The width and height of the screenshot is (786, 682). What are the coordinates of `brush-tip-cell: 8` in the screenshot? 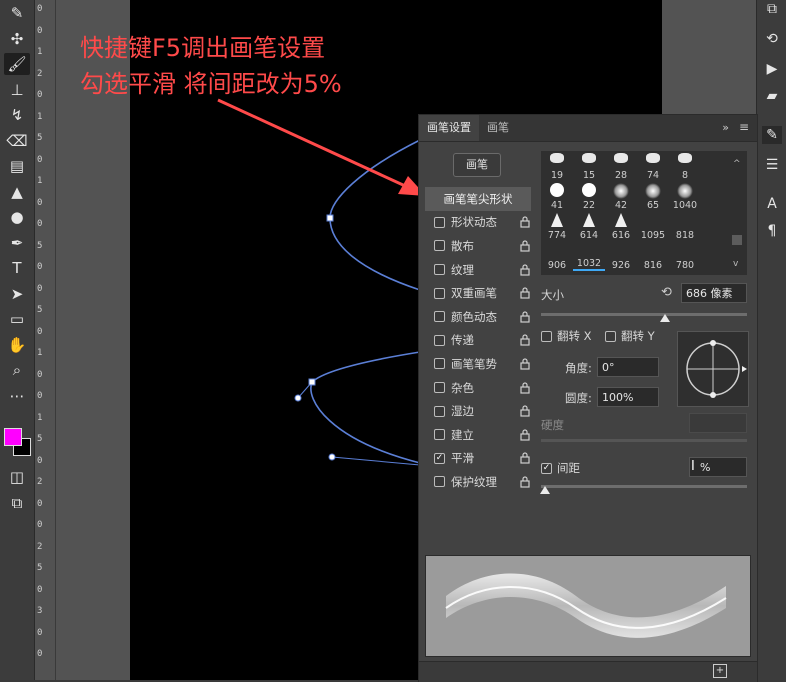 It's located at (685, 166).